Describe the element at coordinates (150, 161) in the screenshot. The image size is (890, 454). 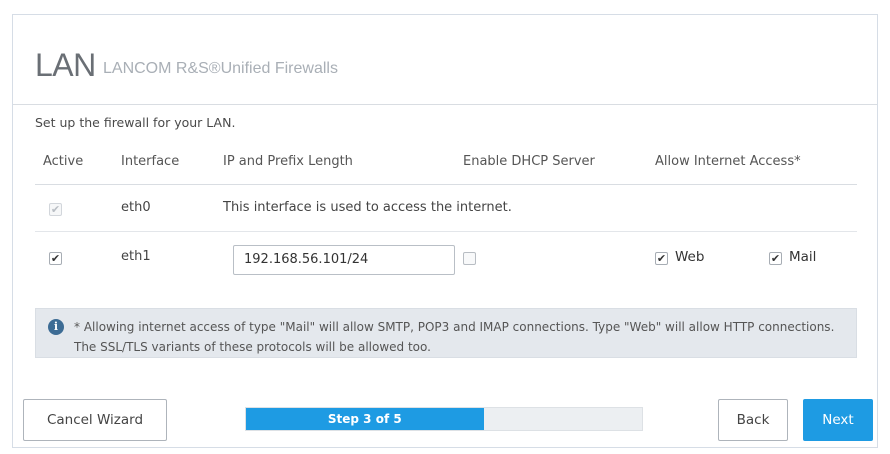
I see `column-header-interface: Interface` at that location.